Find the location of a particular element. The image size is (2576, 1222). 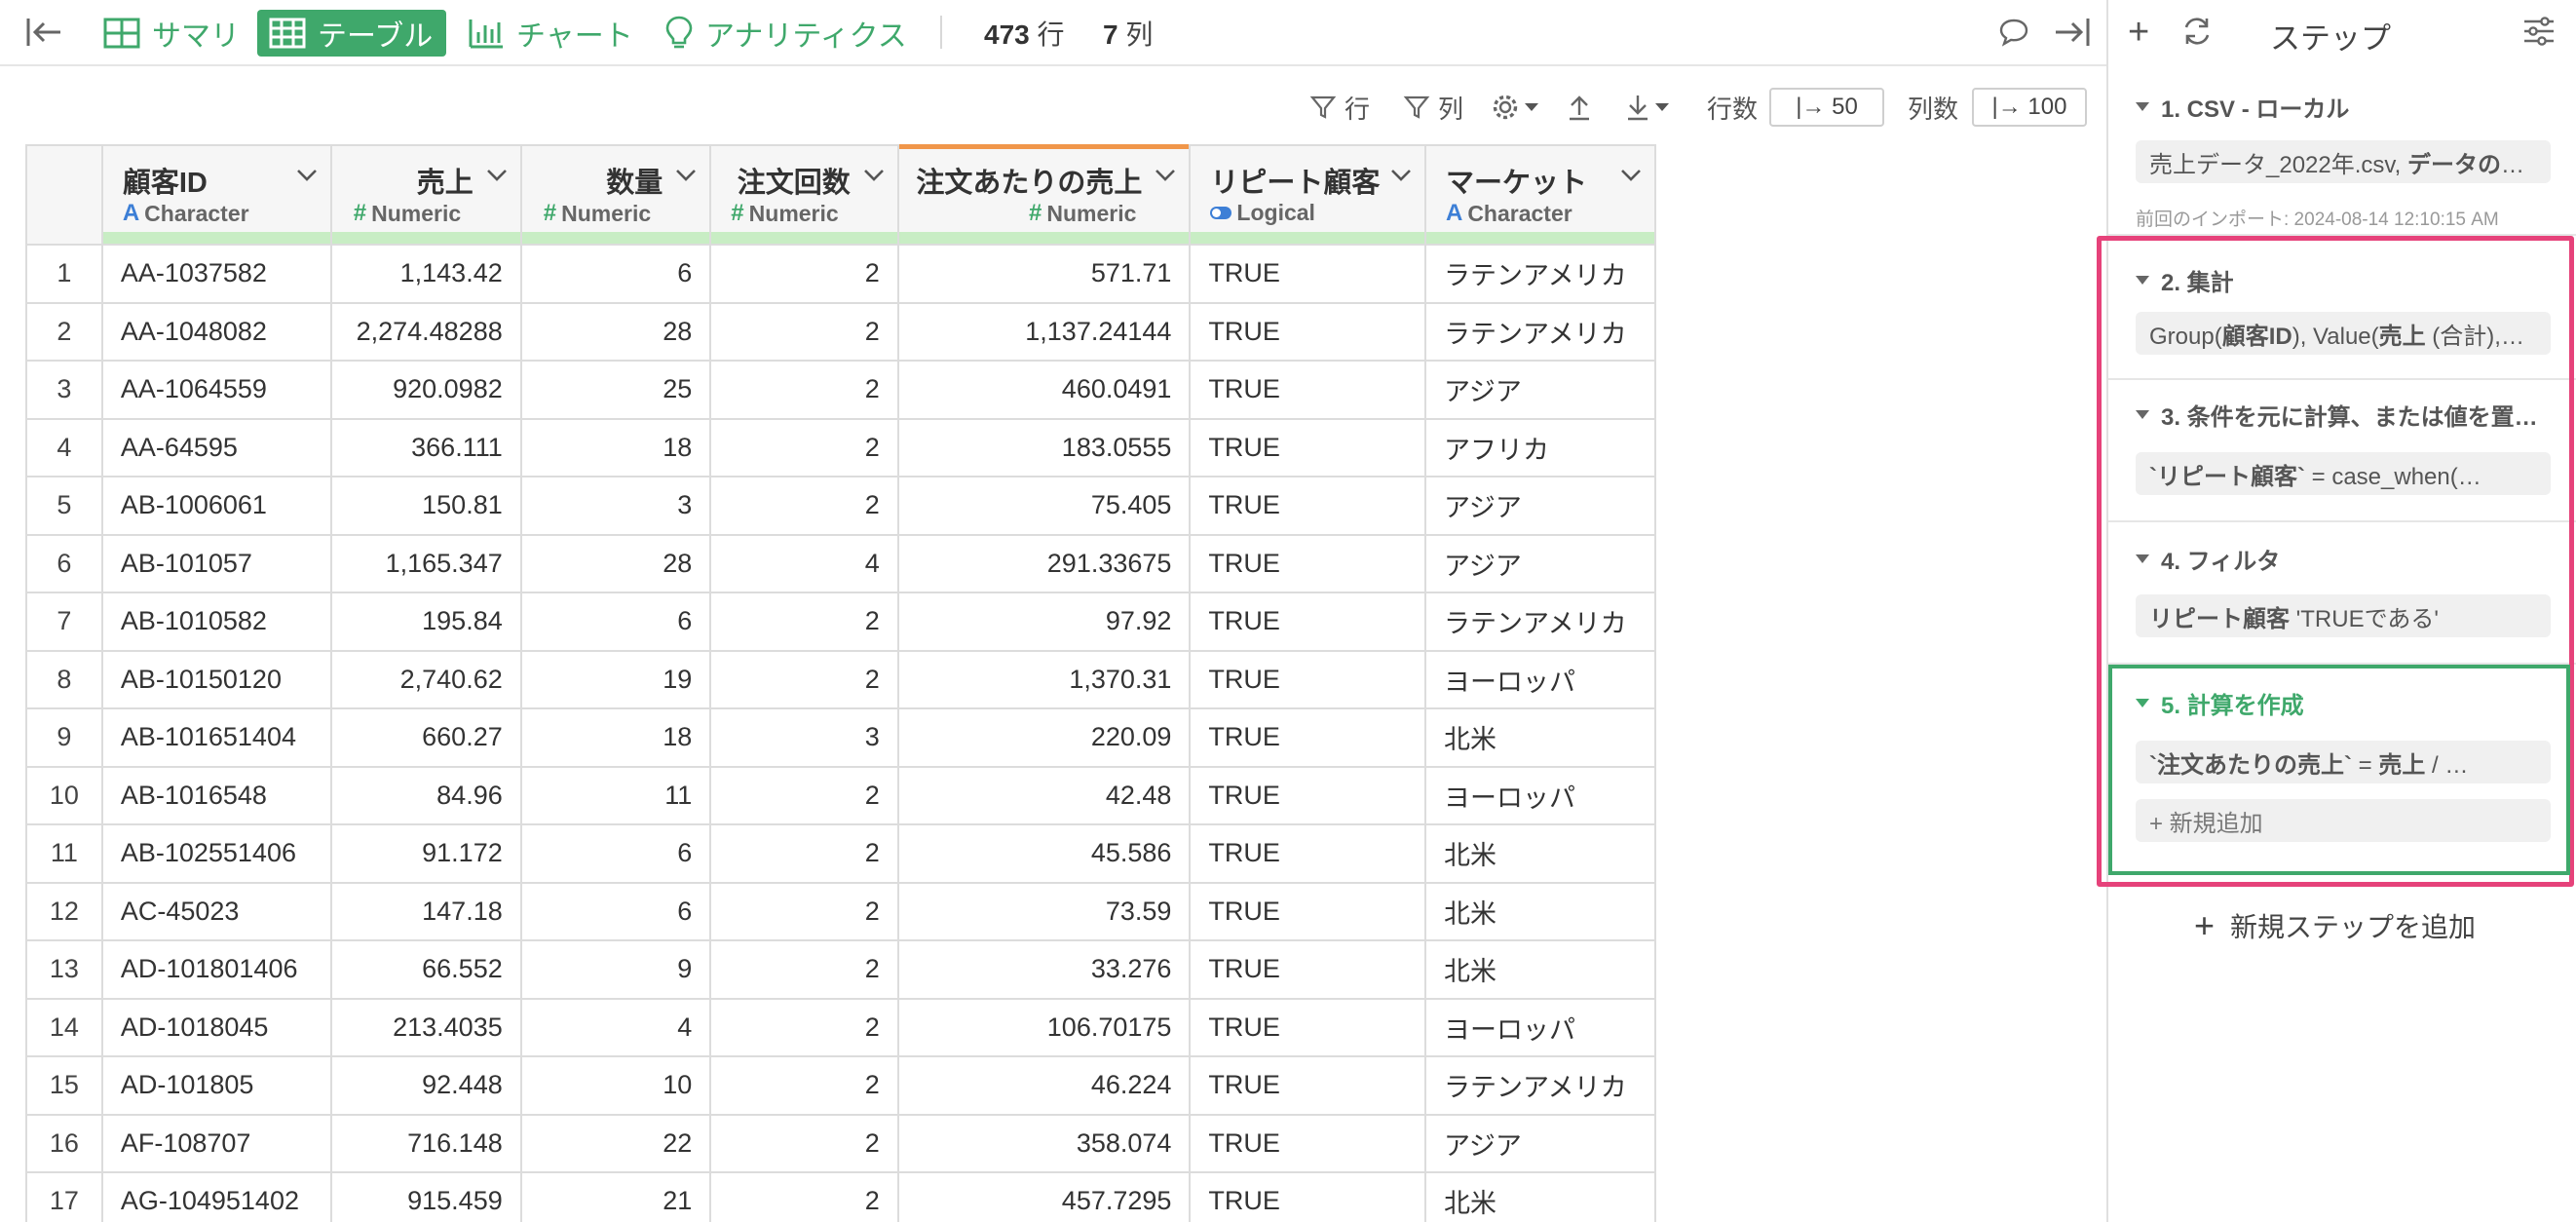

filter-columns-button: 列 is located at coordinates (1433, 107).